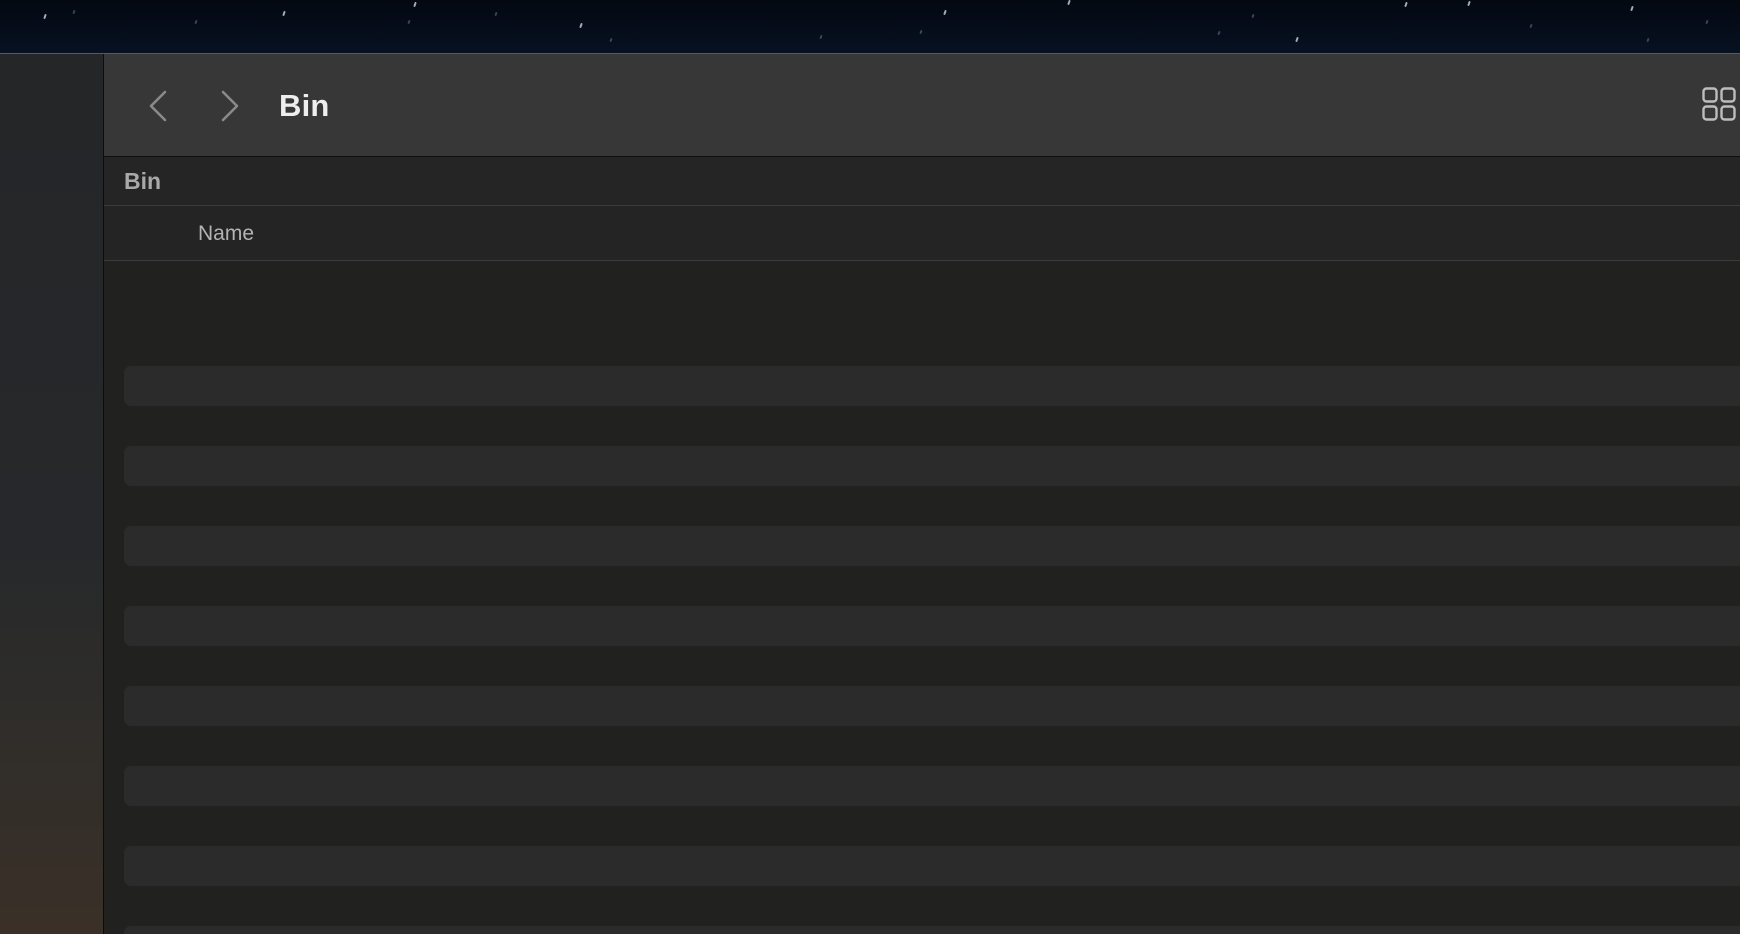 Image resolution: width=1740 pixels, height=934 pixels. I want to click on window-title: Bin, so click(304, 105).